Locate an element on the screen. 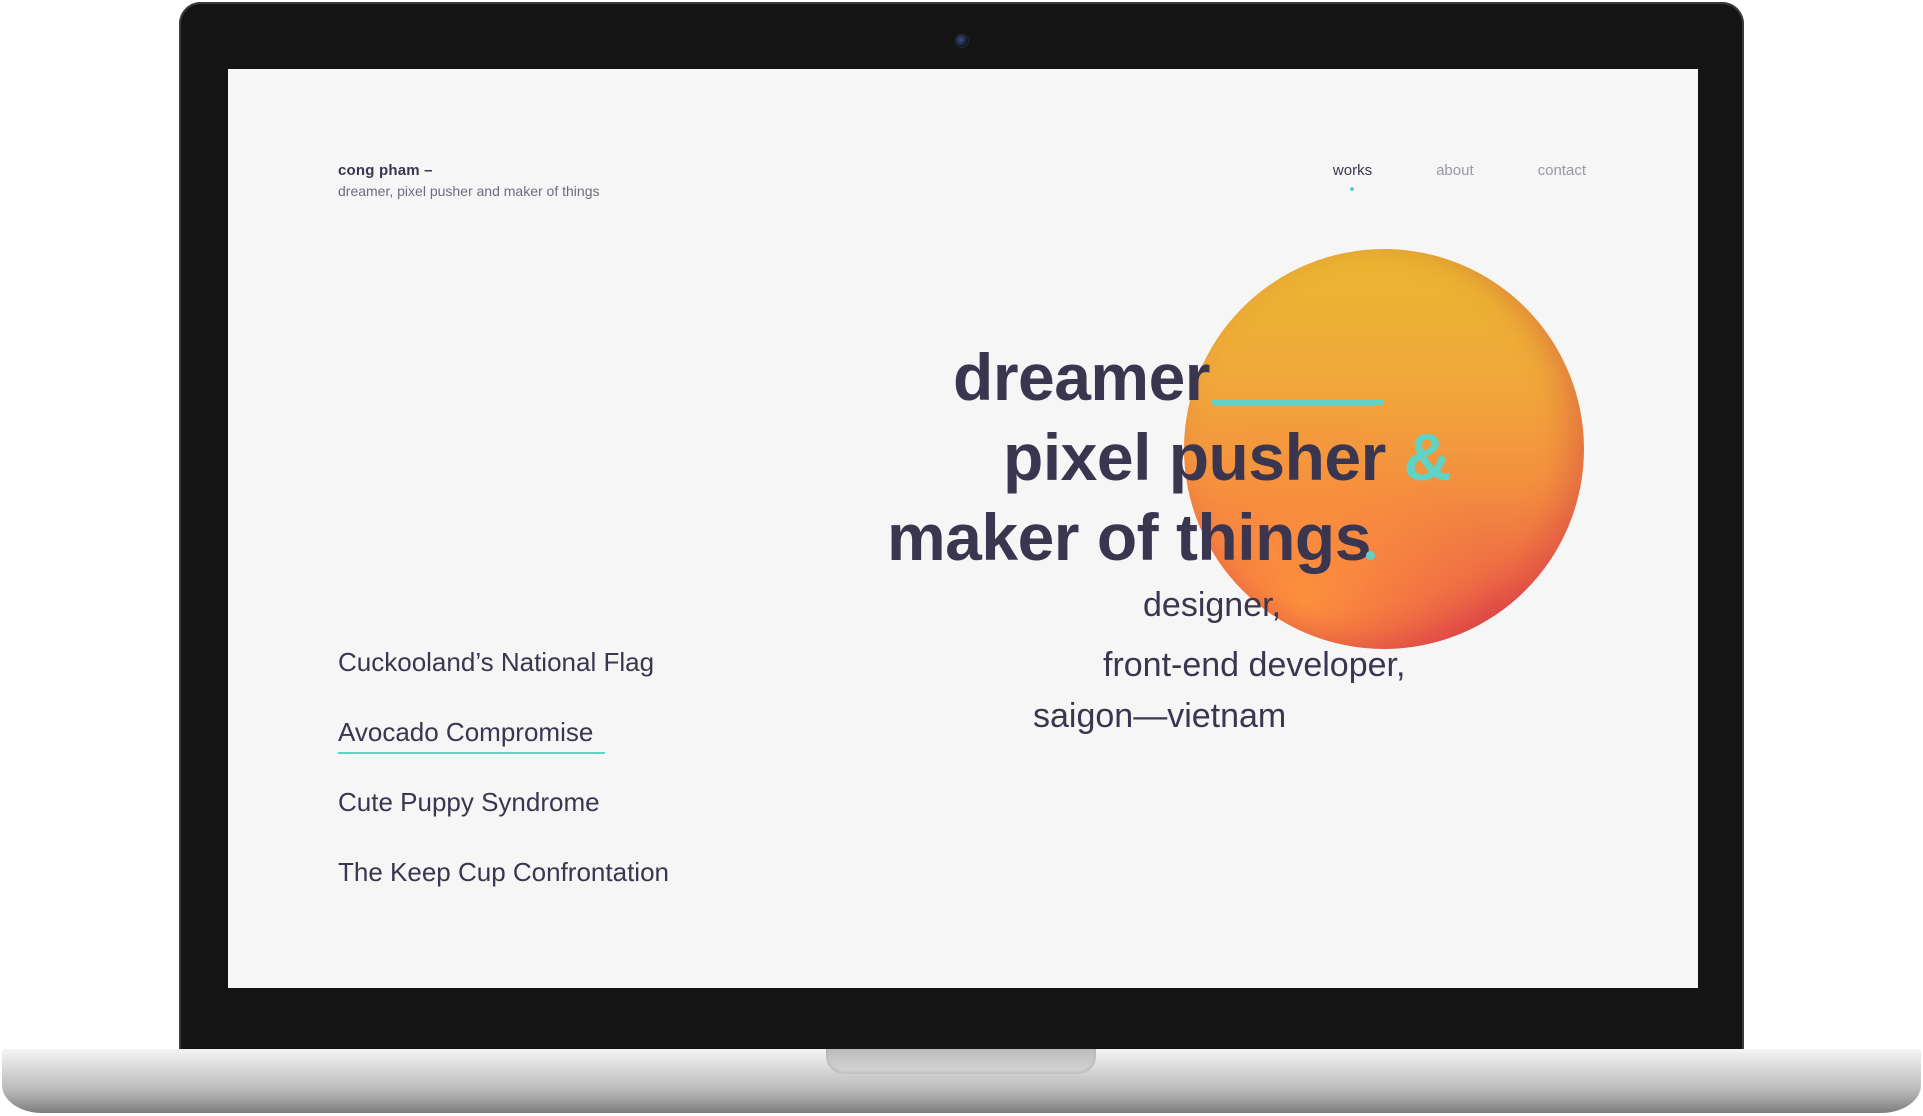  work-item-keep-cup: The Keep Cup Confrontation is located at coordinates (503, 889).